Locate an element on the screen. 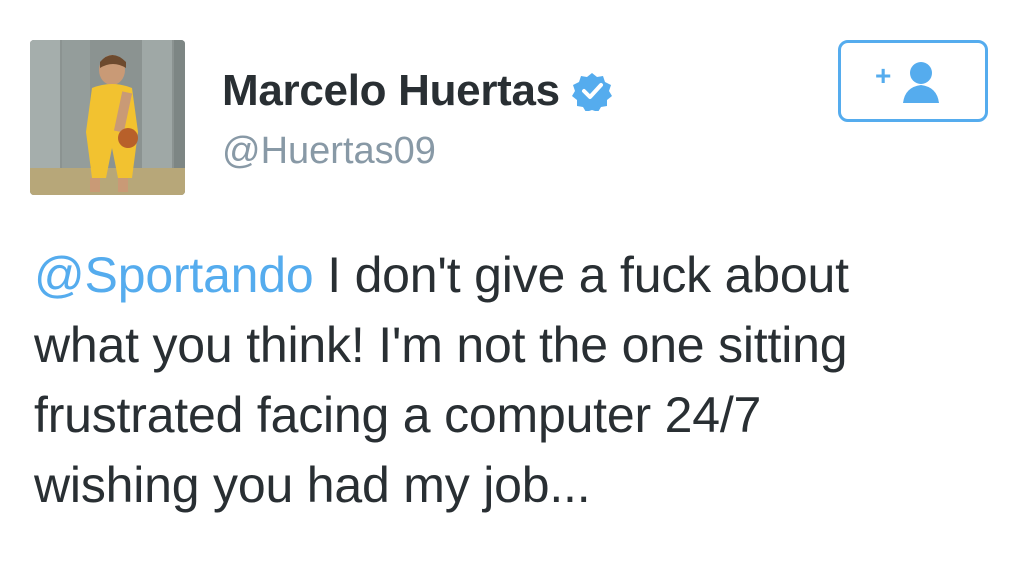 This screenshot has height=570, width=1024. tweet-text-line-3: frustrated facing a computer 24/7 is located at coordinates (398, 415).